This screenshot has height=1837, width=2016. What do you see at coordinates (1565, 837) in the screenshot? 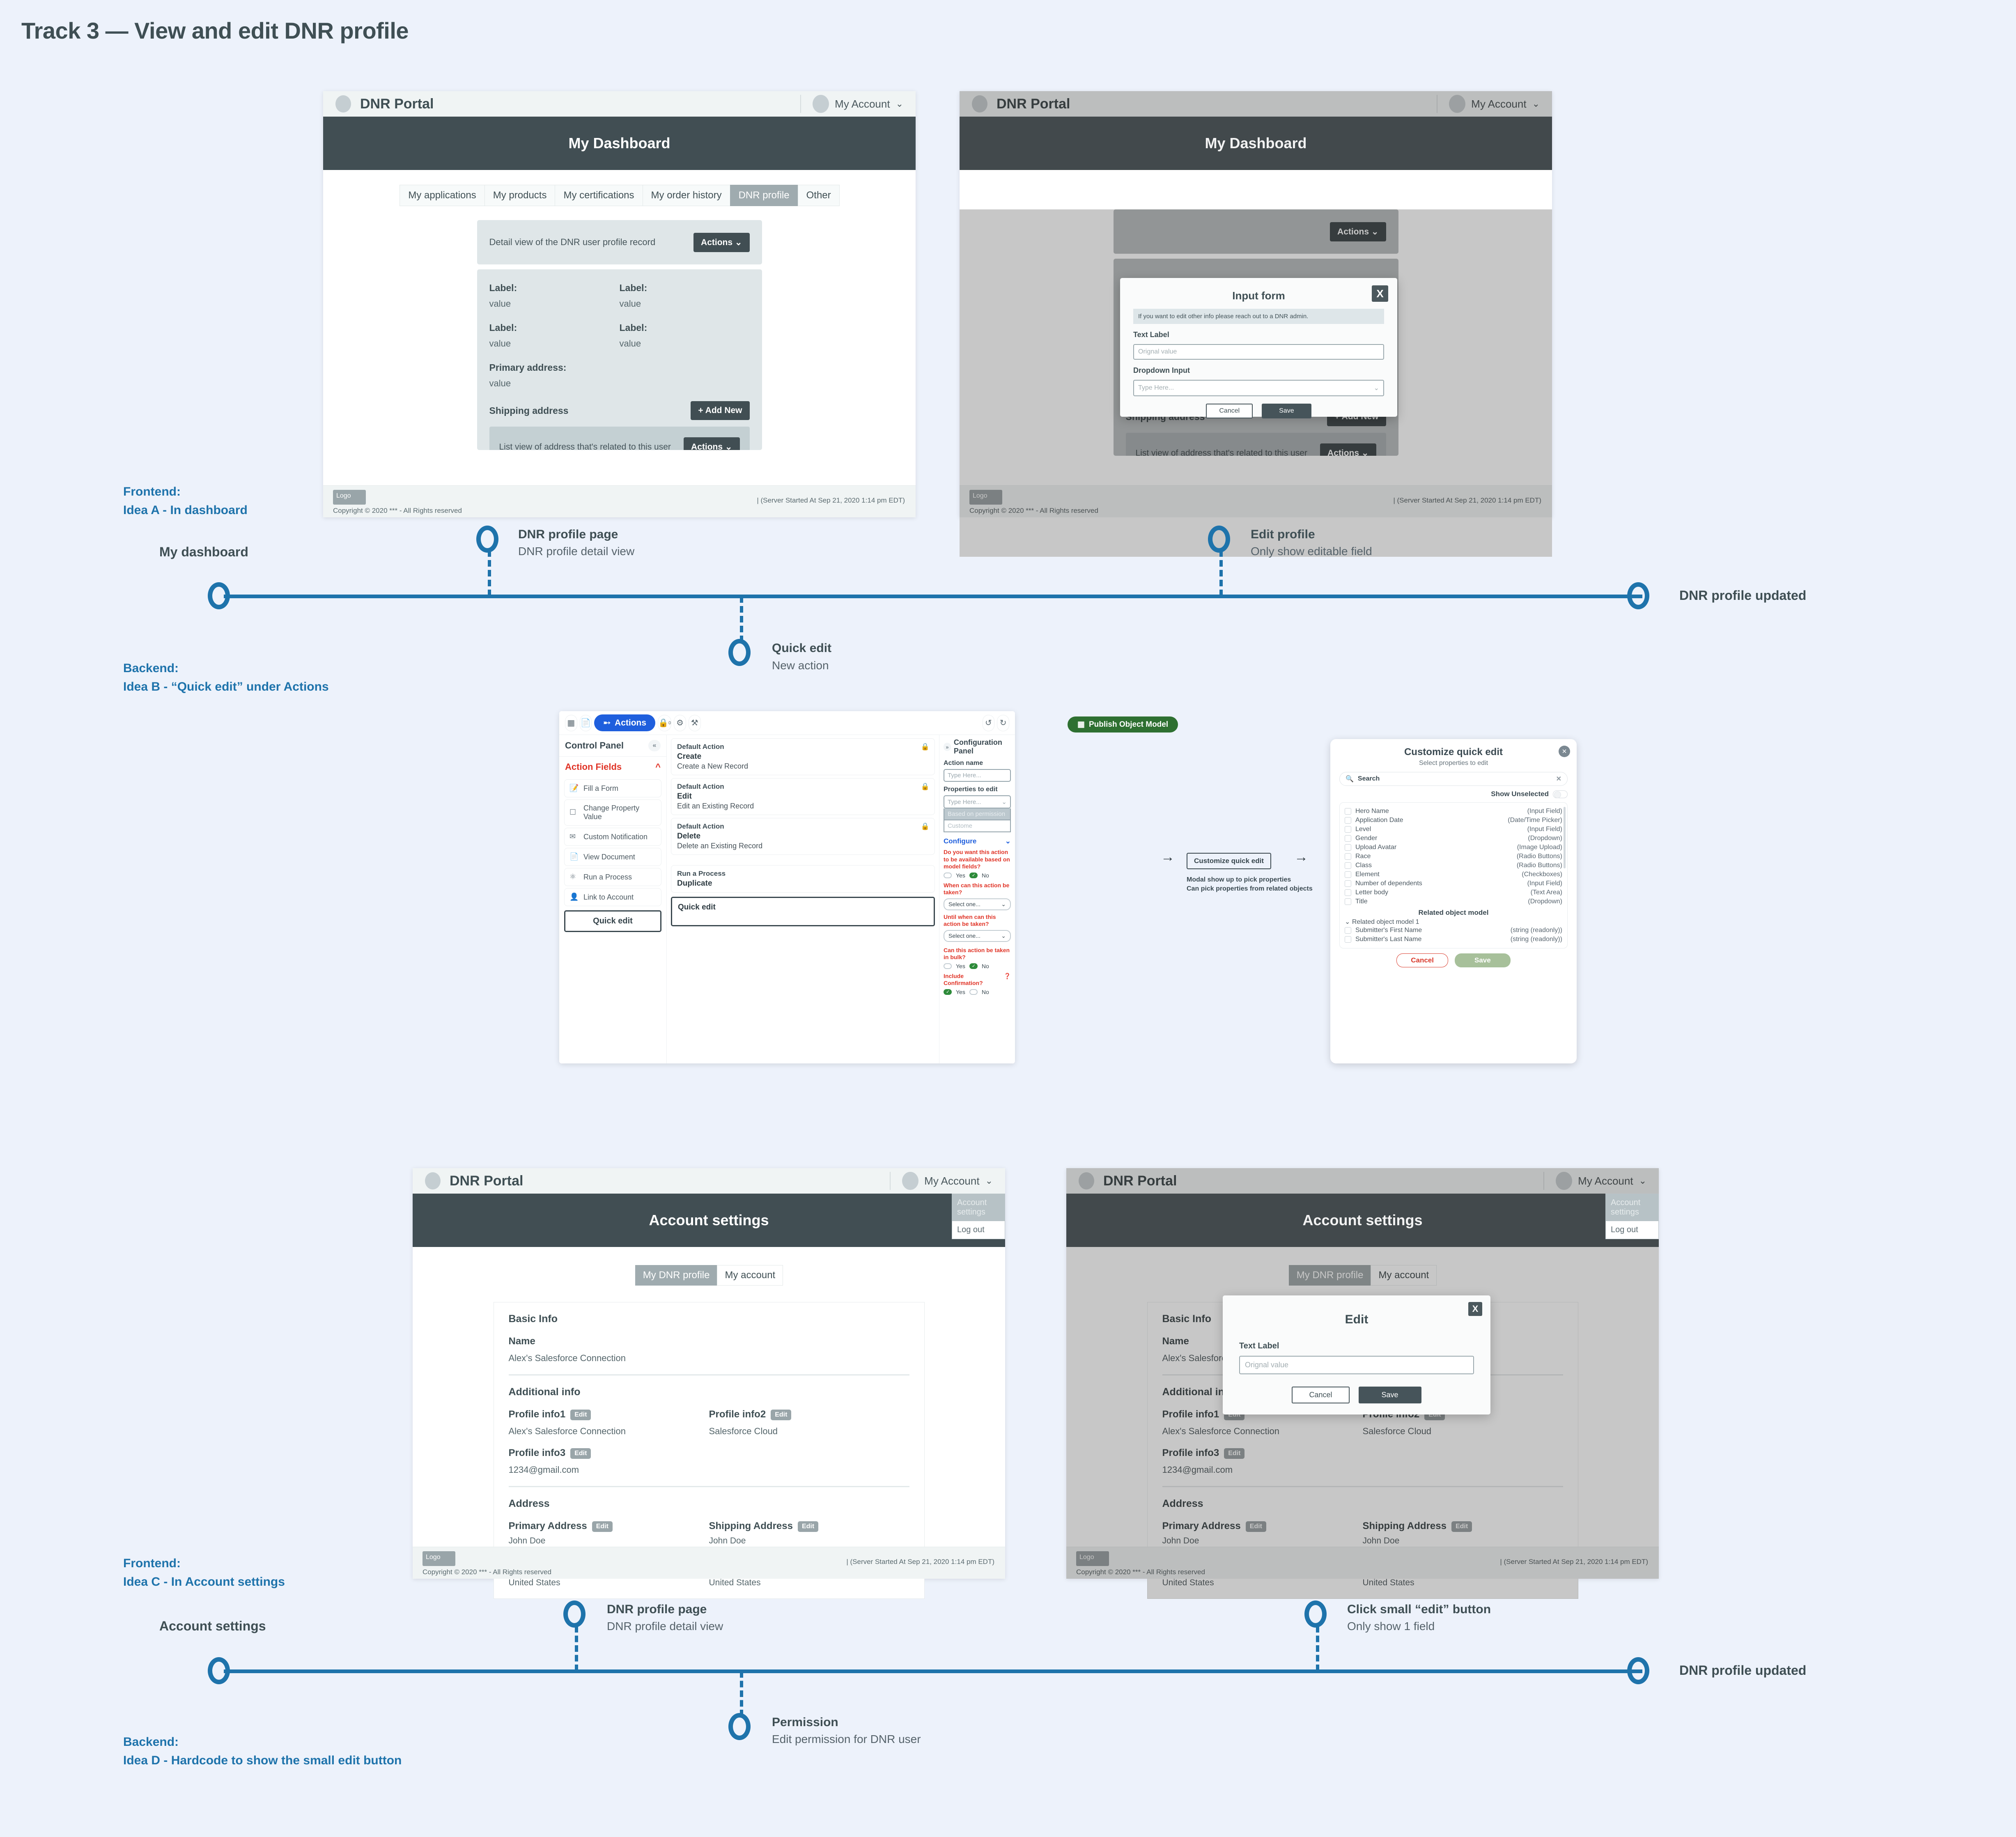
I see `scrollbar` at bounding box center [1565, 837].